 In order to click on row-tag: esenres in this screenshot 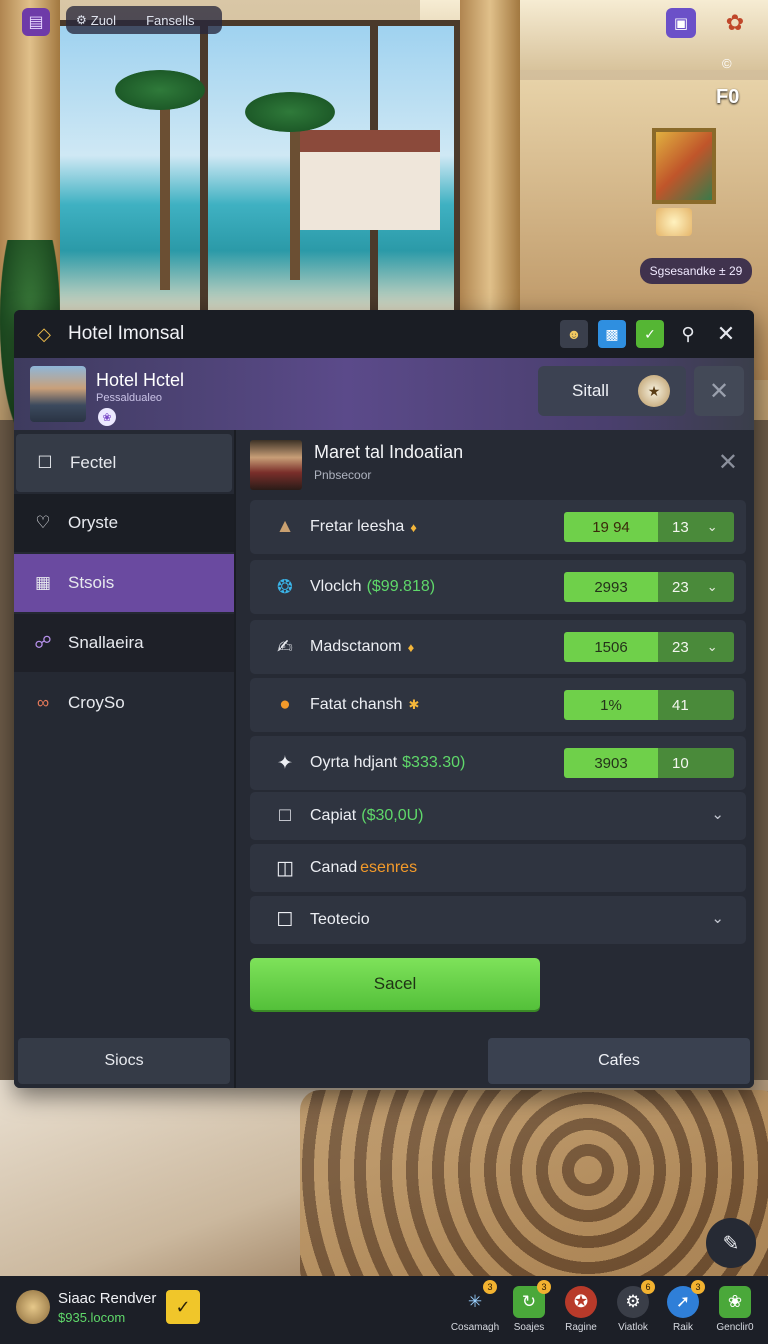, I will do `click(389, 867)`.